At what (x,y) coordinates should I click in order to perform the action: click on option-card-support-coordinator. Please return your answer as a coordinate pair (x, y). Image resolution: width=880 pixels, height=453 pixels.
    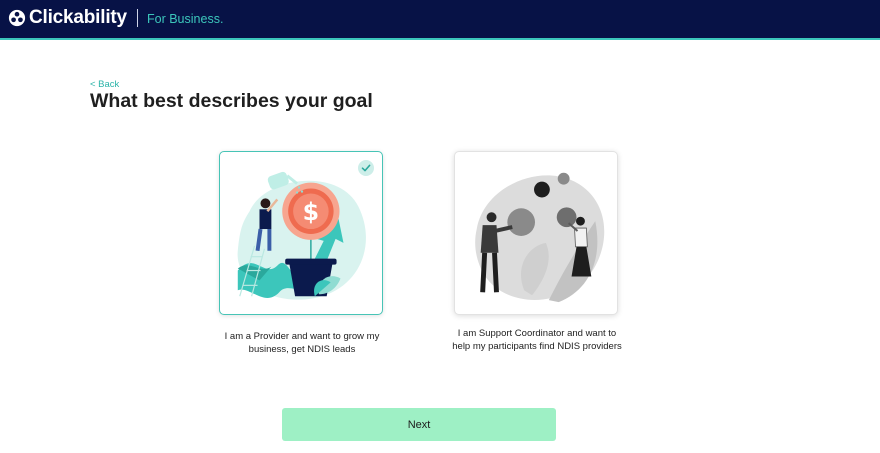
    Looking at the image, I should click on (536, 233).